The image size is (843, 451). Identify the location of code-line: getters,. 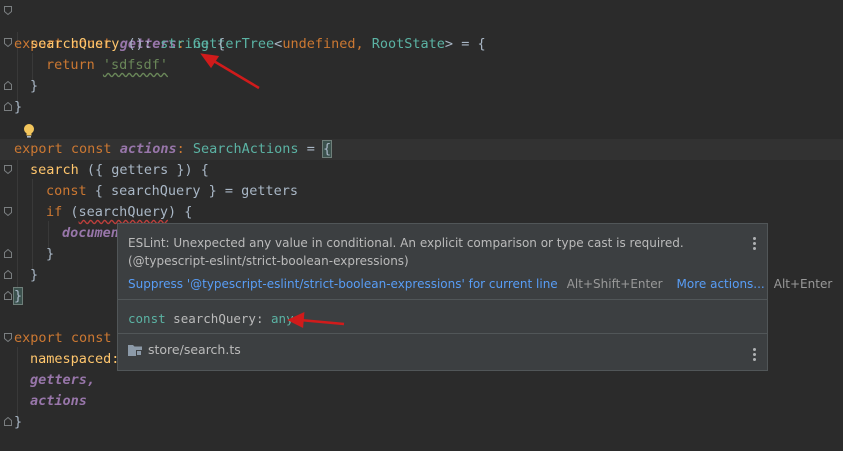
(63, 380).